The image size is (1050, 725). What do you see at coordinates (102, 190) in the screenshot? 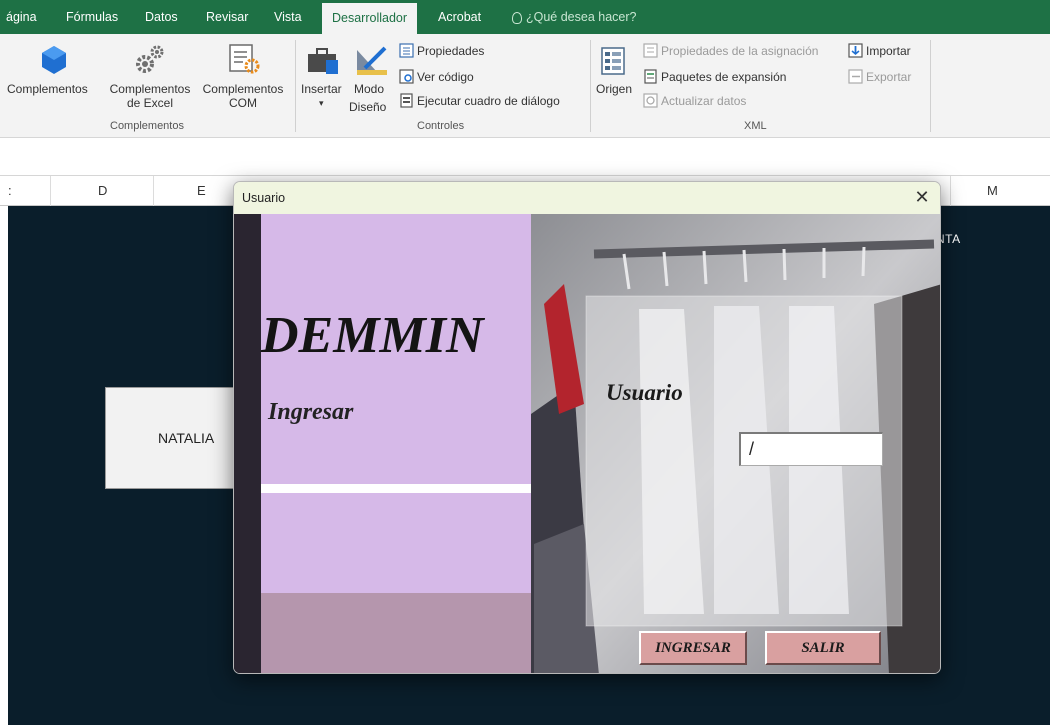
I see `column-header-d: D` at bounding box center [102, 190].